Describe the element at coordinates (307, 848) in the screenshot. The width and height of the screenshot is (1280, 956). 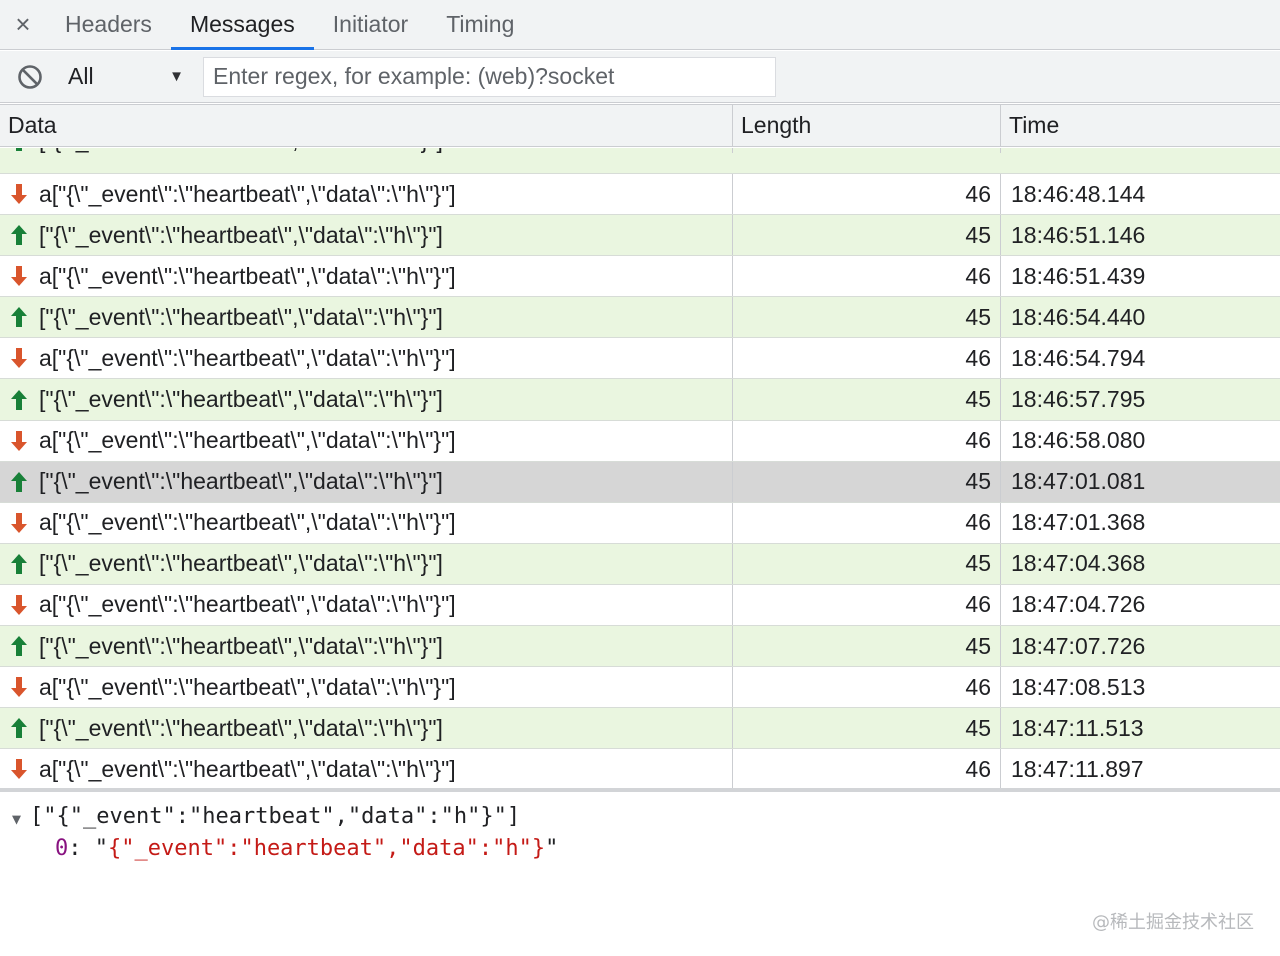
I see `detail-entry: 0: "{"_event":"heartbeat","data":"h"}"` at that location.